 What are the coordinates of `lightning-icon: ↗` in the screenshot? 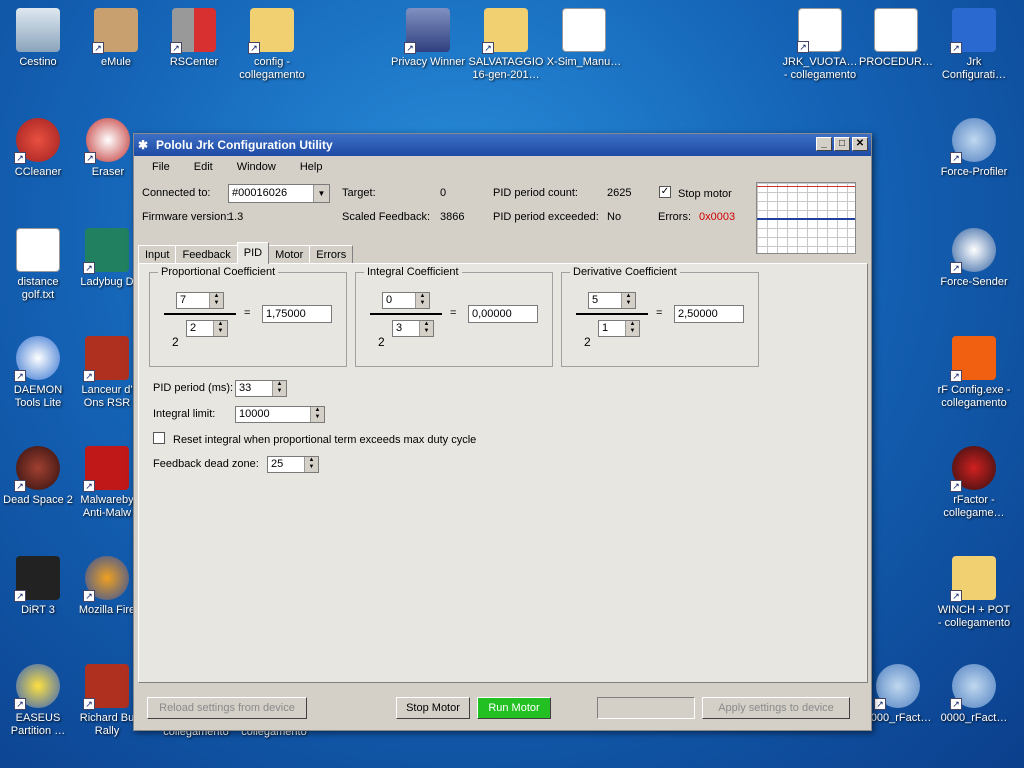 It's located at (37, 359).